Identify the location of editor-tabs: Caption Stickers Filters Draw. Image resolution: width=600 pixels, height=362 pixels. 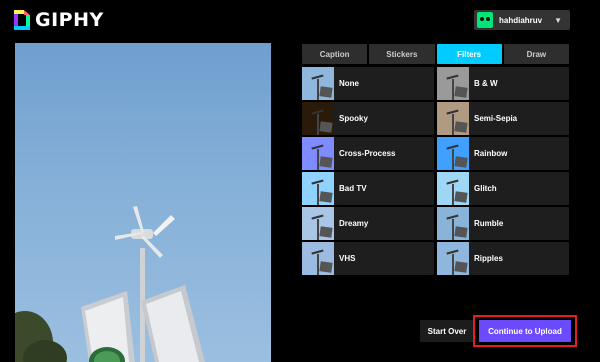
(435, 54).